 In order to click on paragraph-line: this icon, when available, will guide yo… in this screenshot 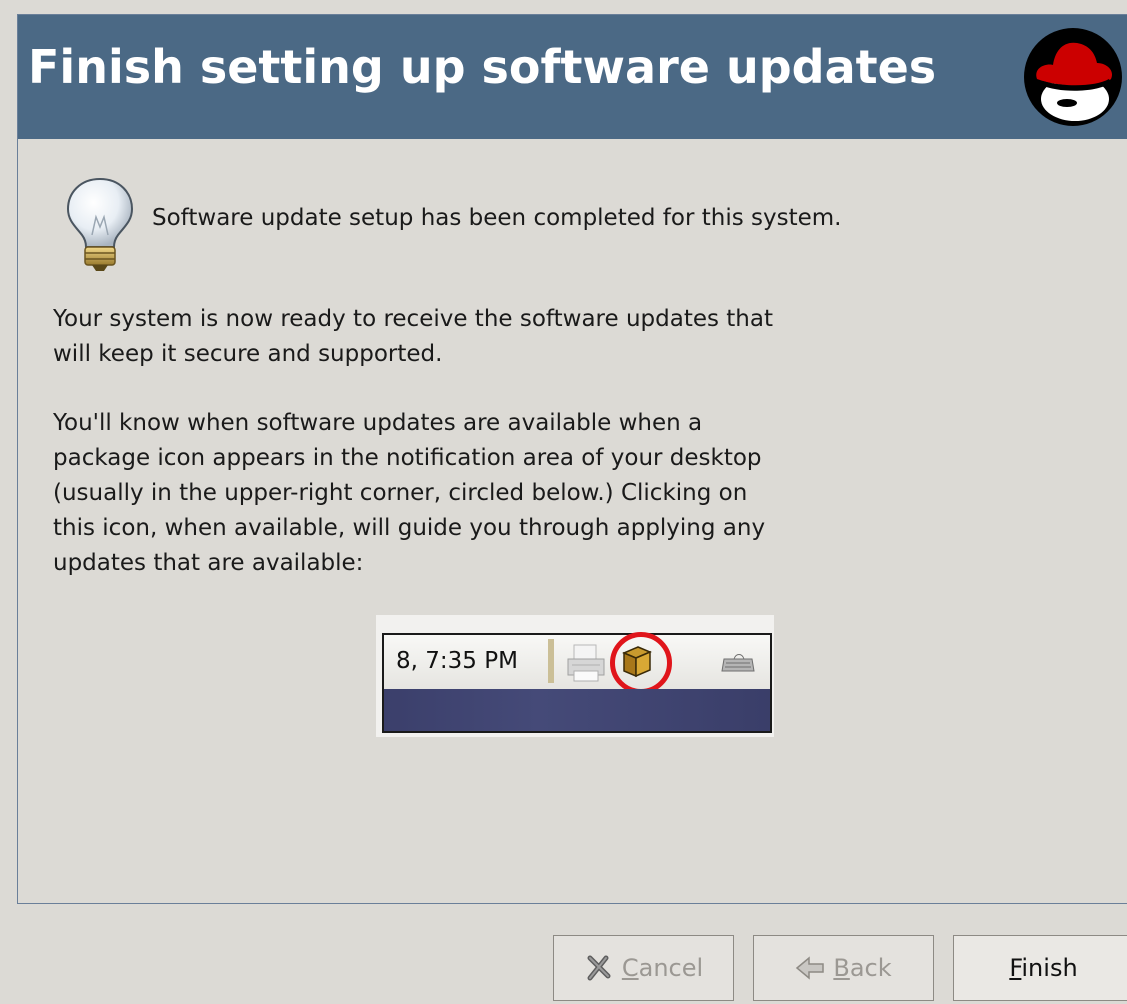, I will do `click(409, 528)`.